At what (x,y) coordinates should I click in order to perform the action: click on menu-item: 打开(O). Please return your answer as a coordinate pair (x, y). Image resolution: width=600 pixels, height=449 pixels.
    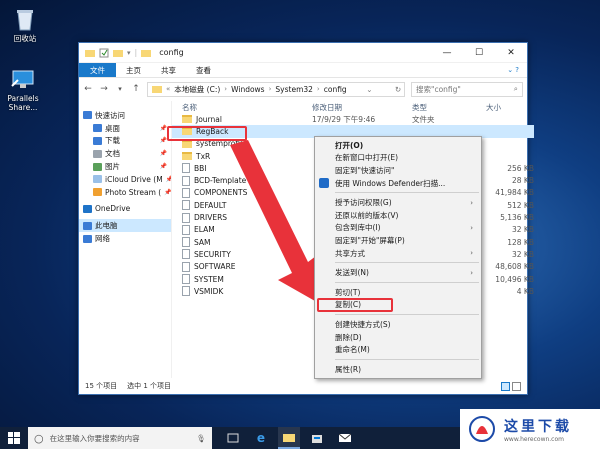
    Looking at the image, I should click on (398, 145).